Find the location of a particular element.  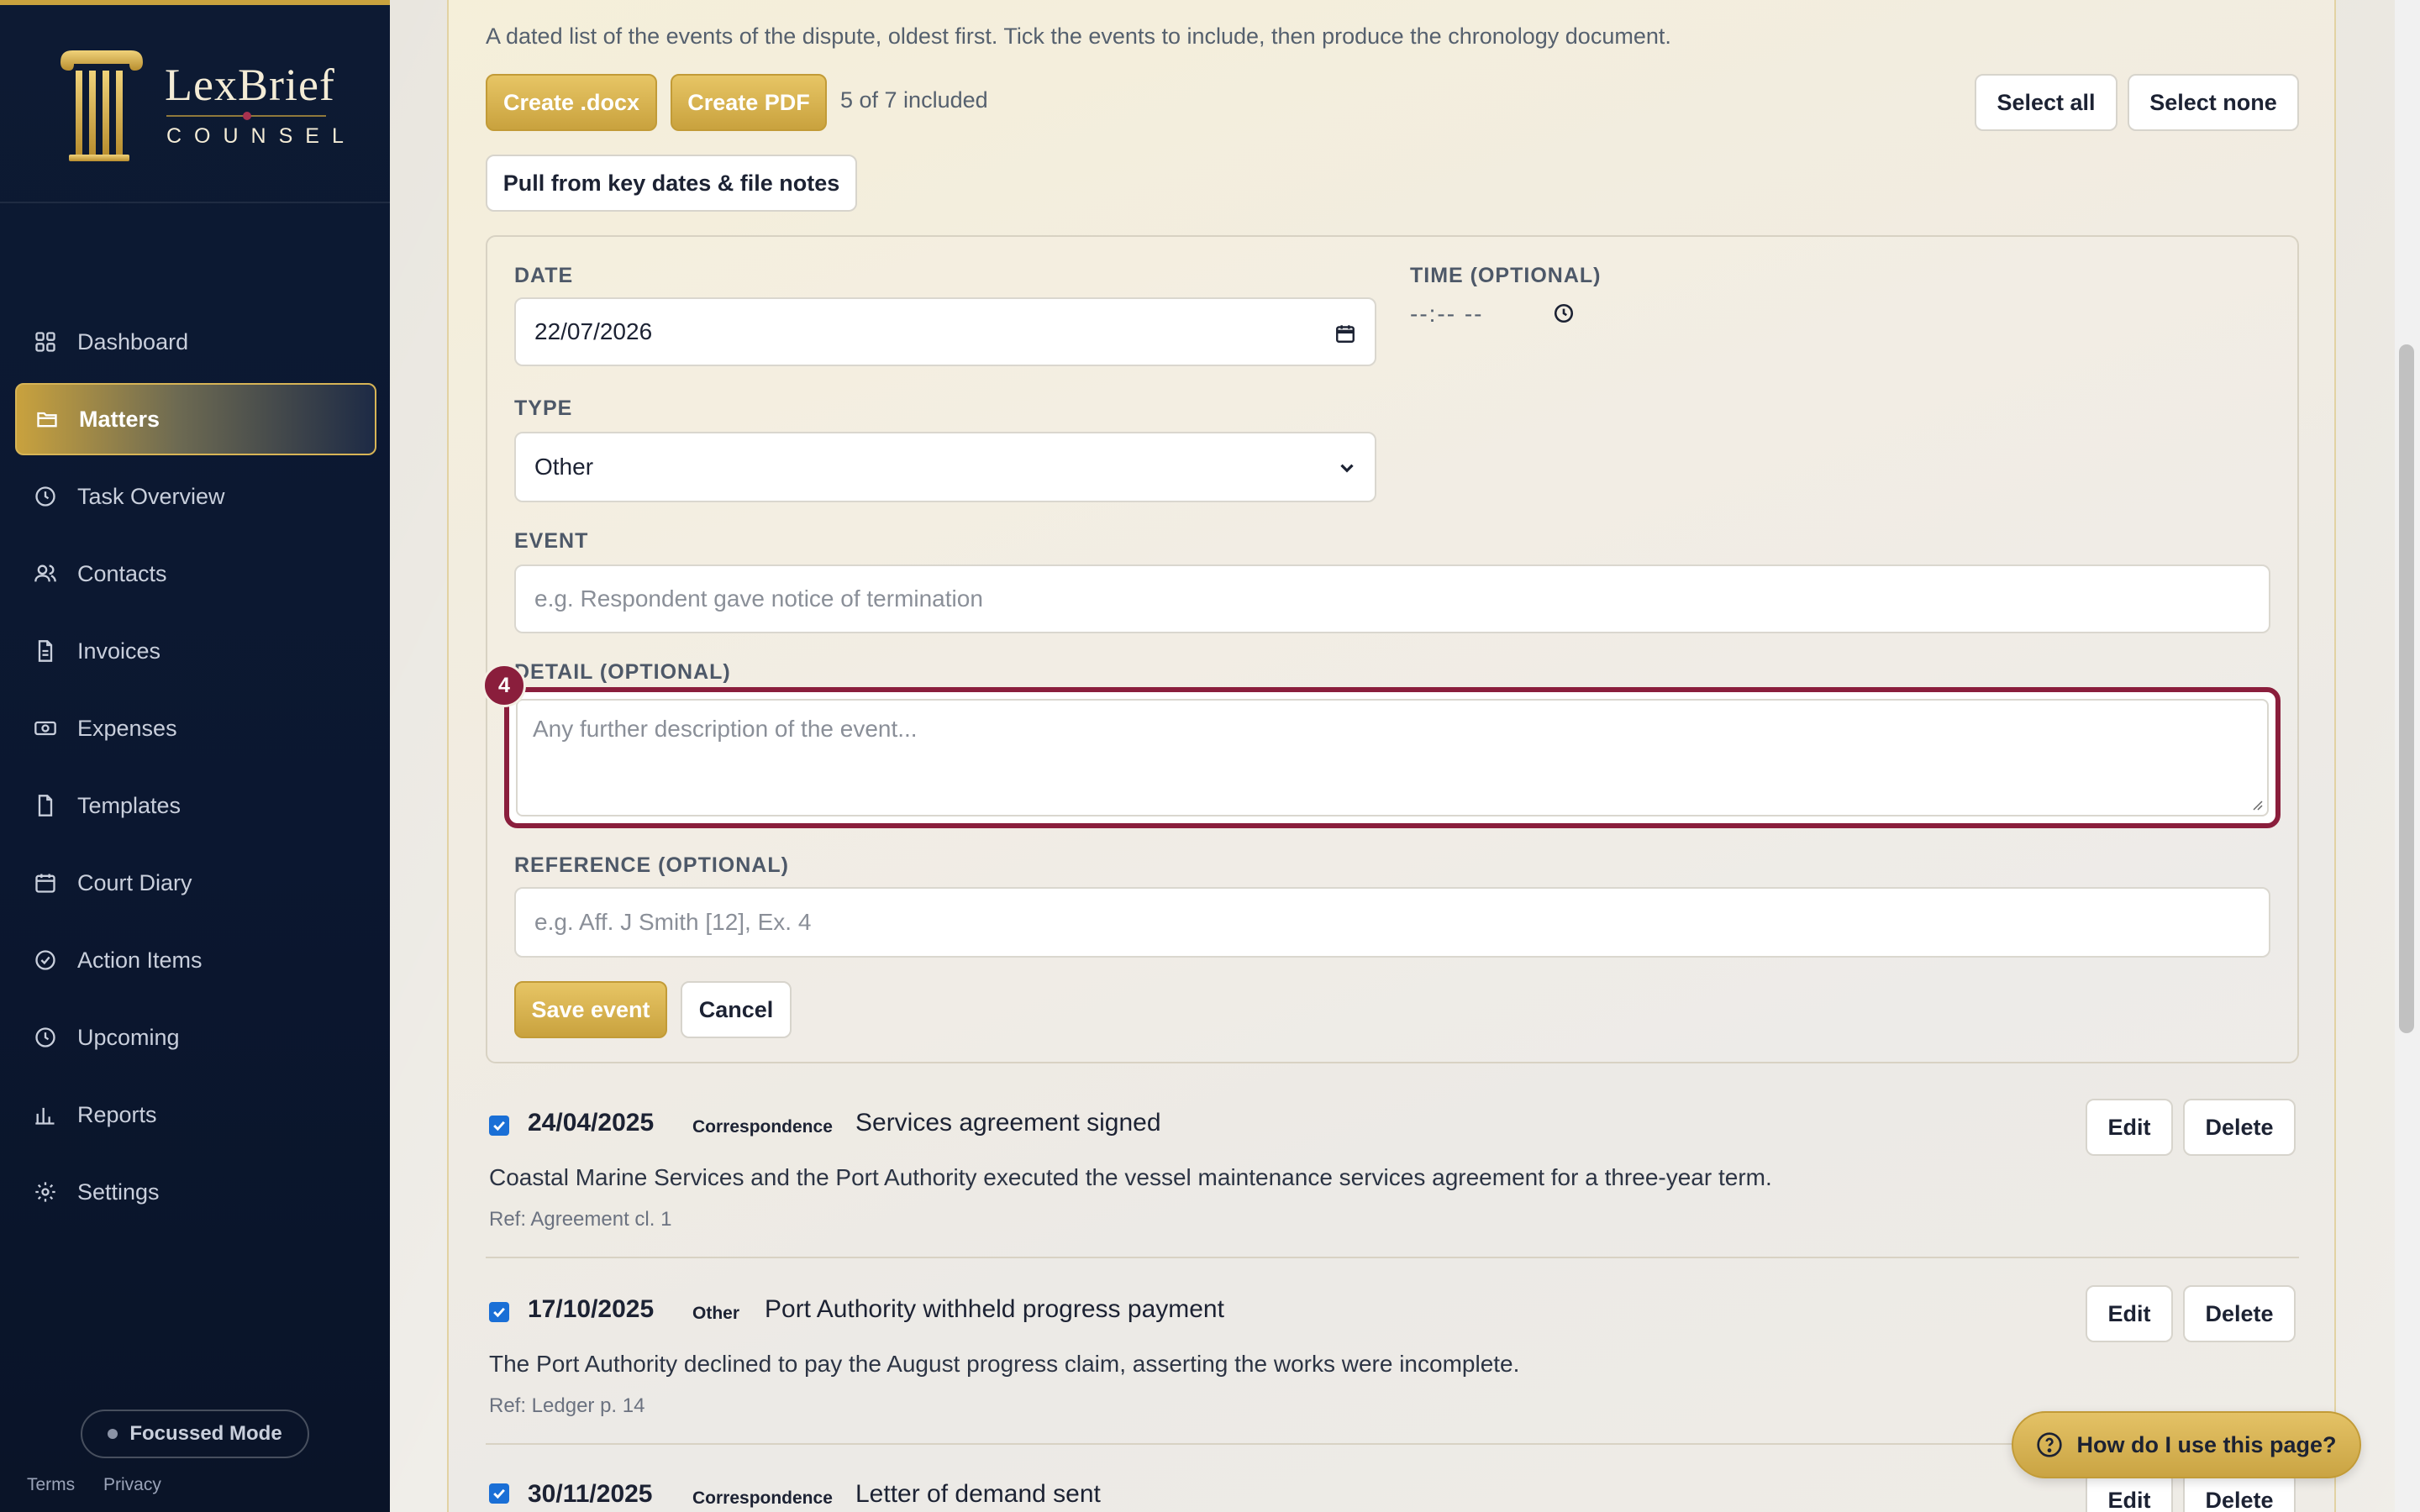

event-title: Port Authority withheld progress payment is located at coordinates (994, 1309).